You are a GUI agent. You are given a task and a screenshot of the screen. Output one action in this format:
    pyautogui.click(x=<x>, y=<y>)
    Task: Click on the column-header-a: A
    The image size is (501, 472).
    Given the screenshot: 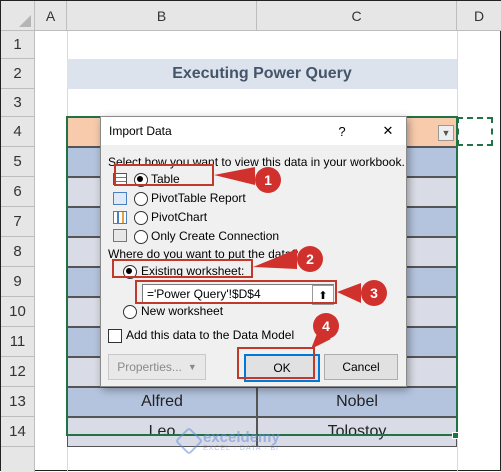 What is the action you would take?
    pyautogui.click(x=51, y=16)
    